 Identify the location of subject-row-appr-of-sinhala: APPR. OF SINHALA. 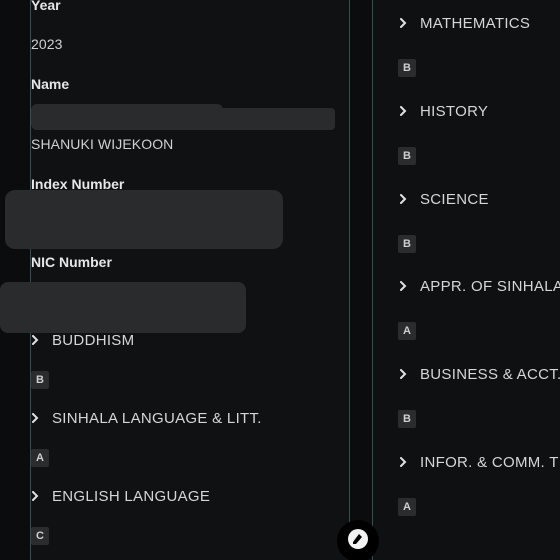
(479, 286).